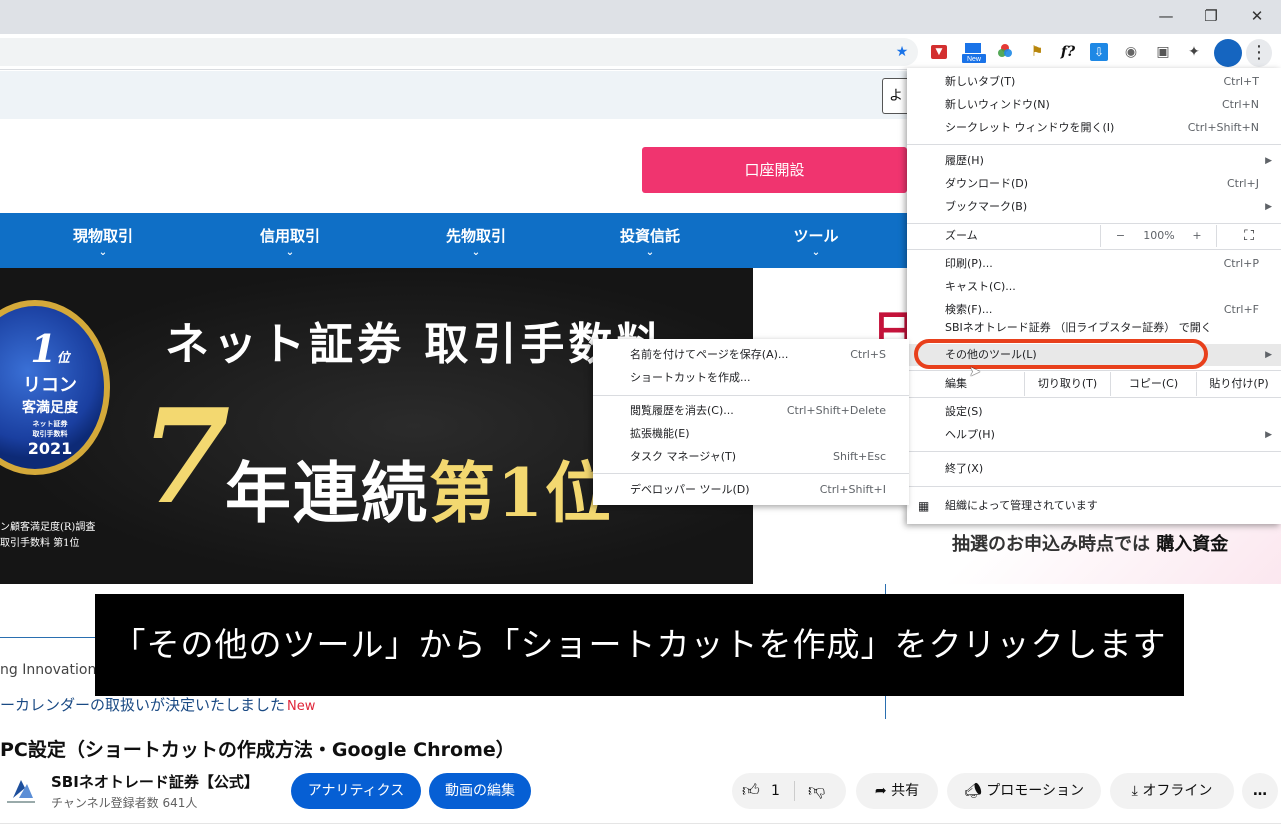 The width and height of the screenshot is (1281, 826). I want to click on menu-help: ヘルプ(H) ▶, so click(1094, 435).